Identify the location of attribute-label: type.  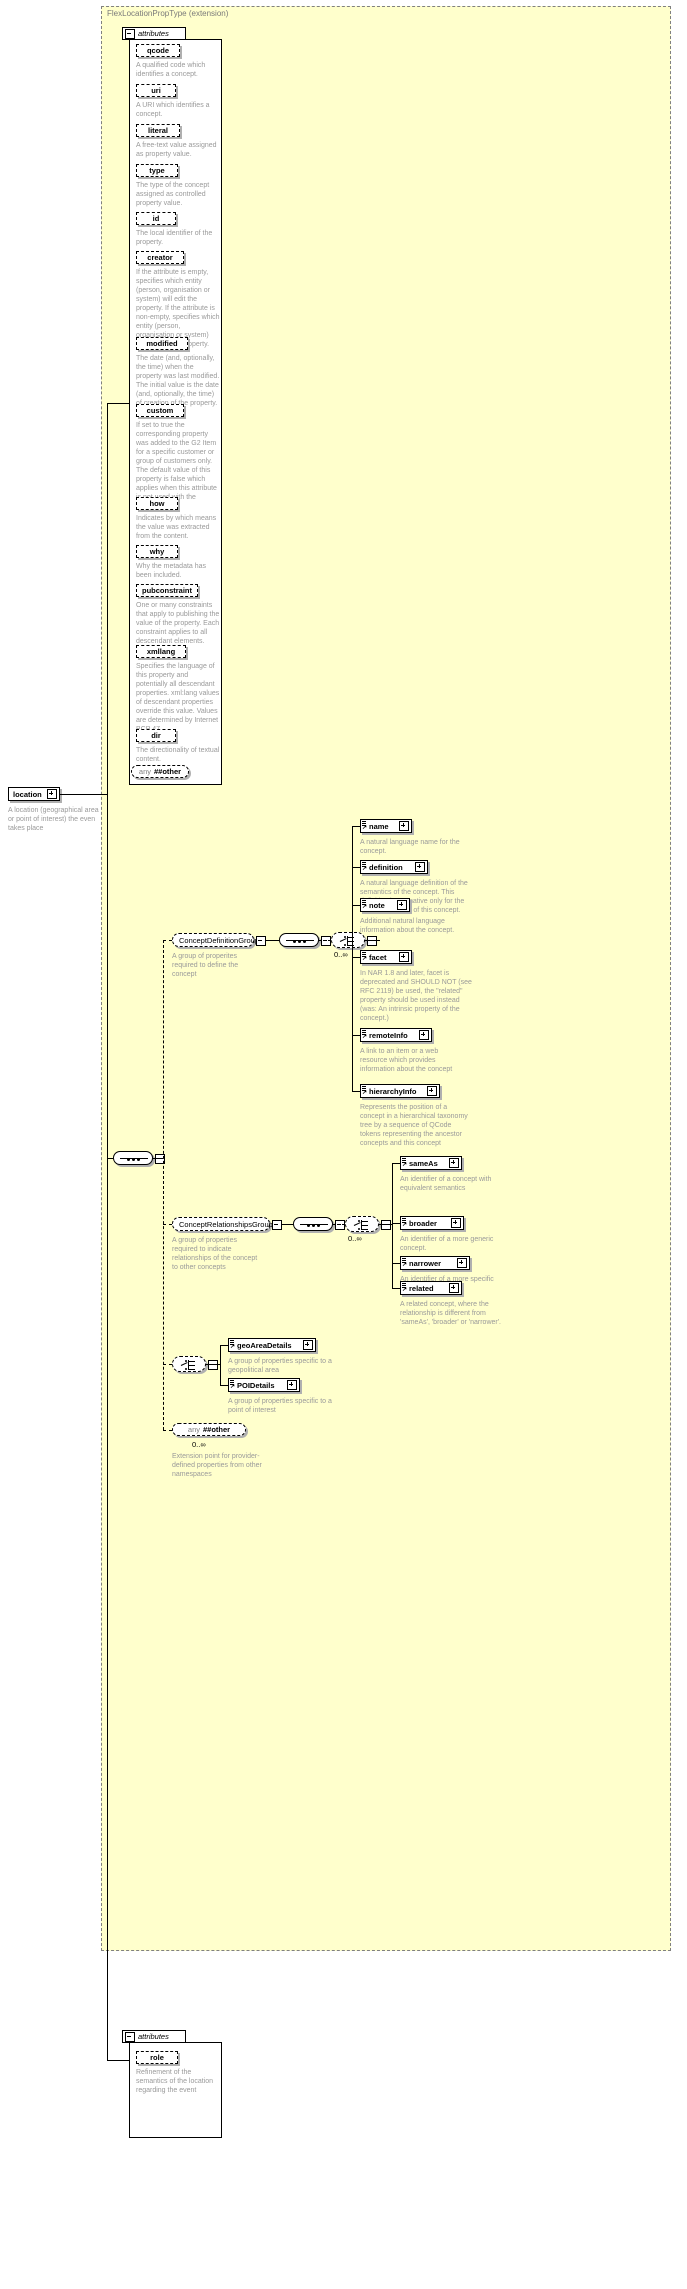
(157, 170).